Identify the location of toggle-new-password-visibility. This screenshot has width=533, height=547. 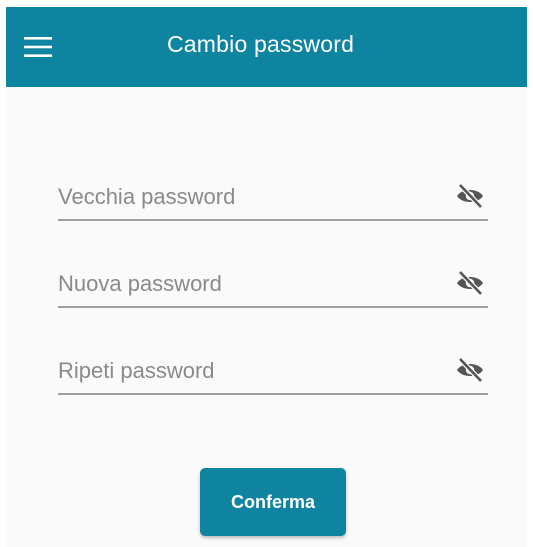
(470, 283).